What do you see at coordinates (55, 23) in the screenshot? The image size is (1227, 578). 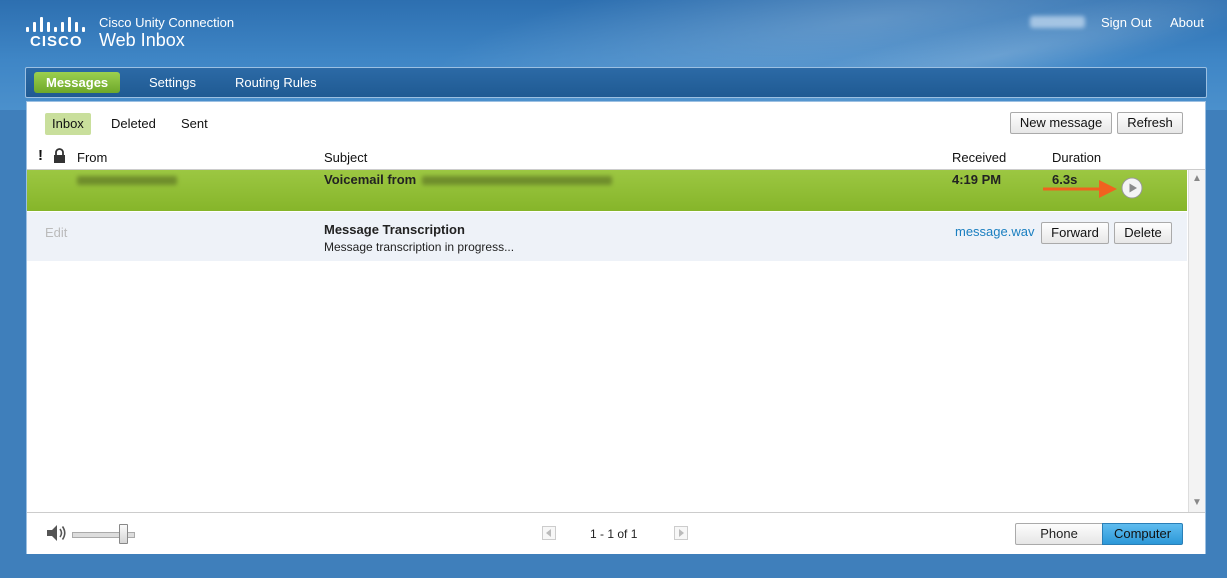 I see `cisco-bars-icon` at bounding box center [55, 23].